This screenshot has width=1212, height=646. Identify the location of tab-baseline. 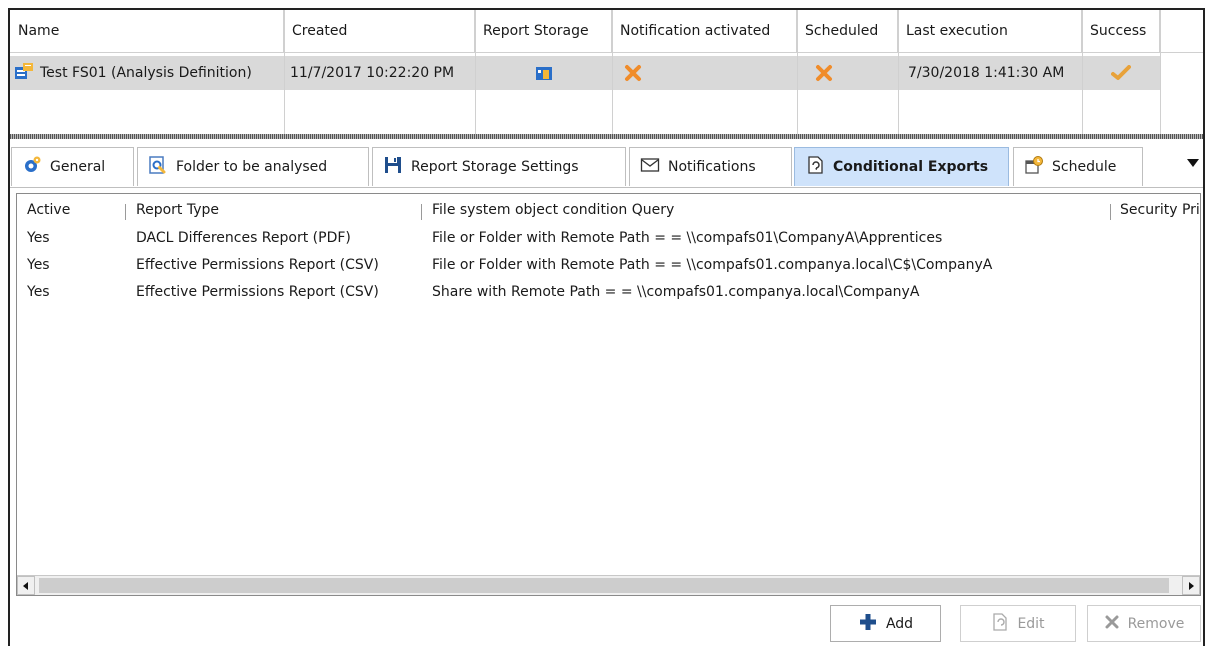
(606, 187).